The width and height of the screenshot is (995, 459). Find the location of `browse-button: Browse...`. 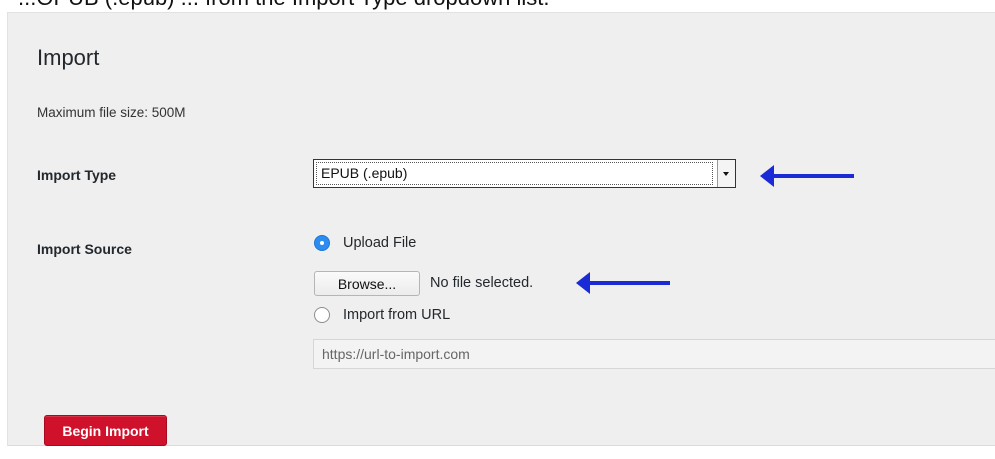

browse-button: Browse... is located at coordinates (367, 283).